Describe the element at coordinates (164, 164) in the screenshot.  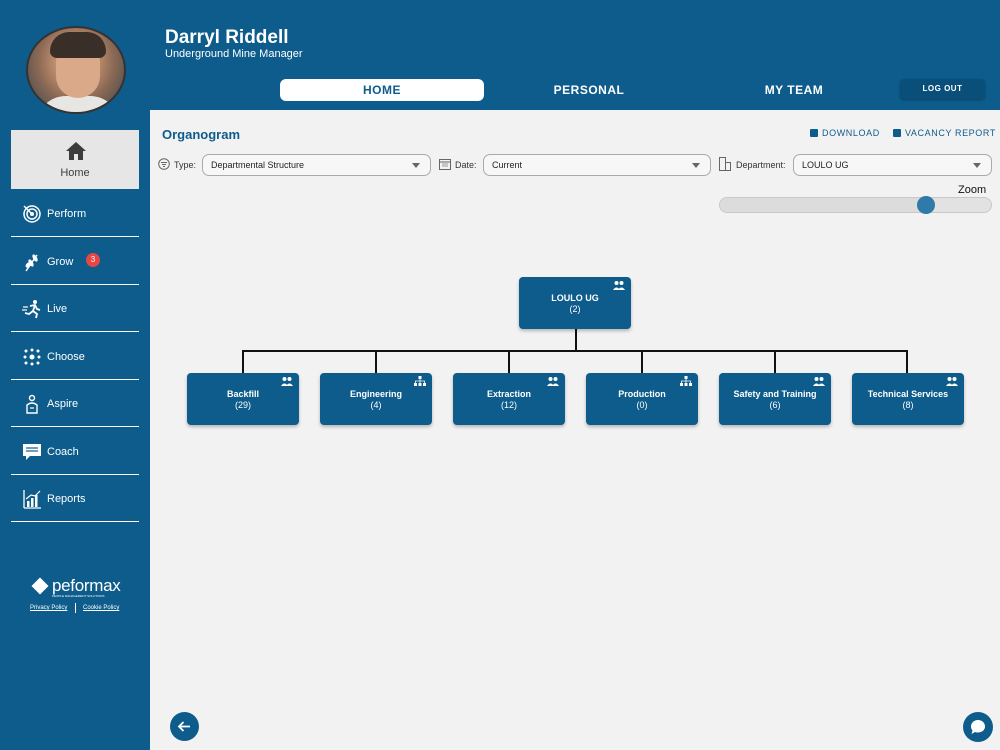
I see `filter-icon` at that location.